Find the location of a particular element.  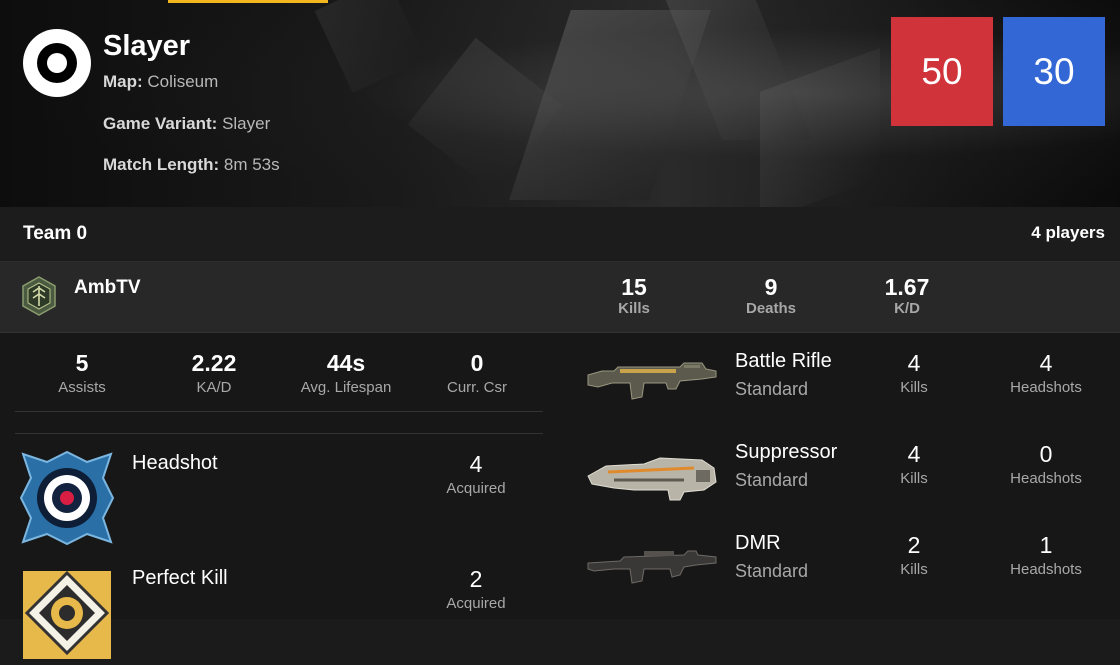

assists-label: Assists is located at coordinates (82, 387).